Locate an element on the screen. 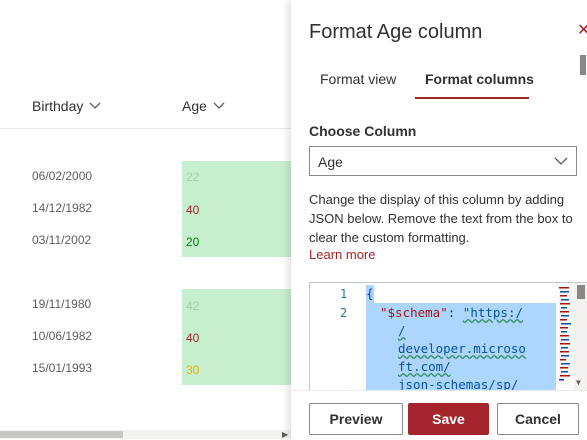 This screenshot has width=587, height=440. editor-scrollbar is located at coordinates (580, 337).